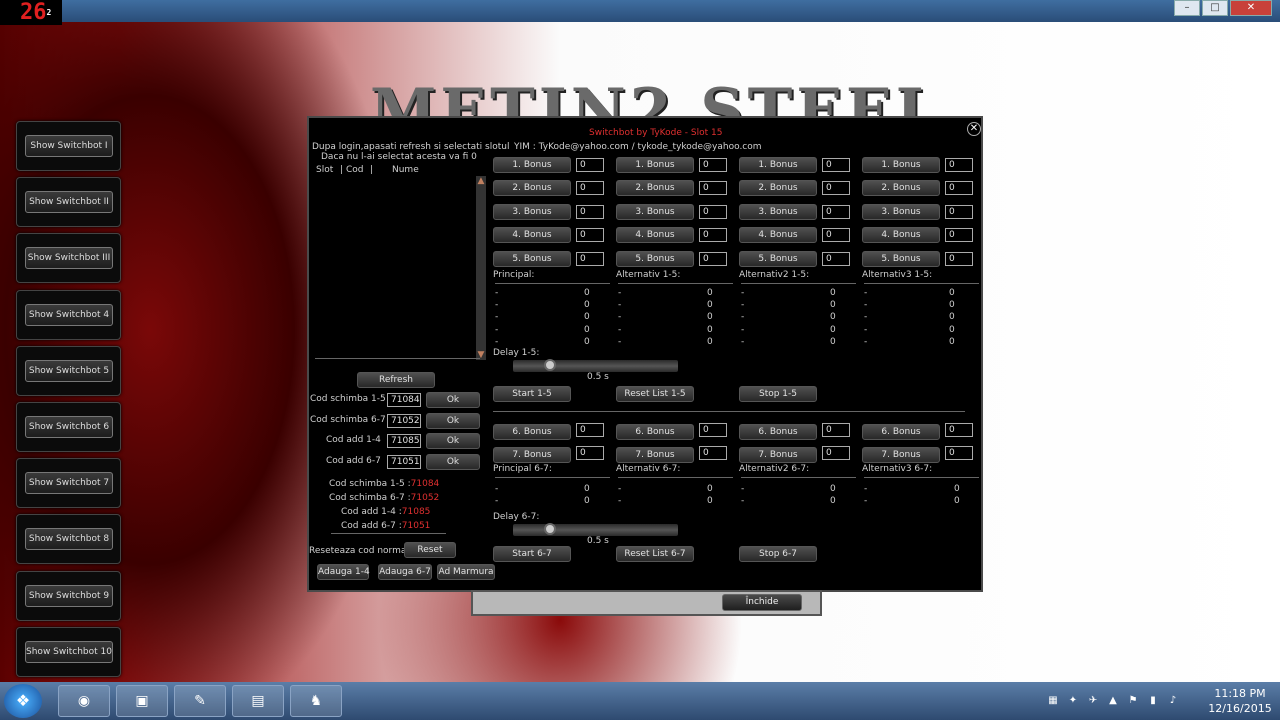 Image resolution: width=1280 pixels, height=720 pixels. What do you see at coordinates (1113, 701) in the screenshot?
I see `tray-icon: ▲` at bounding box center [1113, 701].